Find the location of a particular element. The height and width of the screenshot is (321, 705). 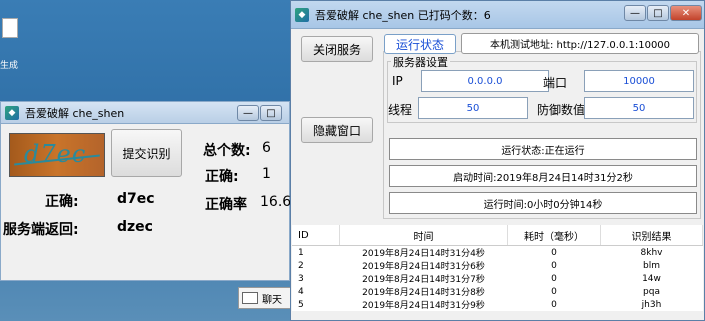

defense-label: 防御数值 is located at coordinates (561, 110).